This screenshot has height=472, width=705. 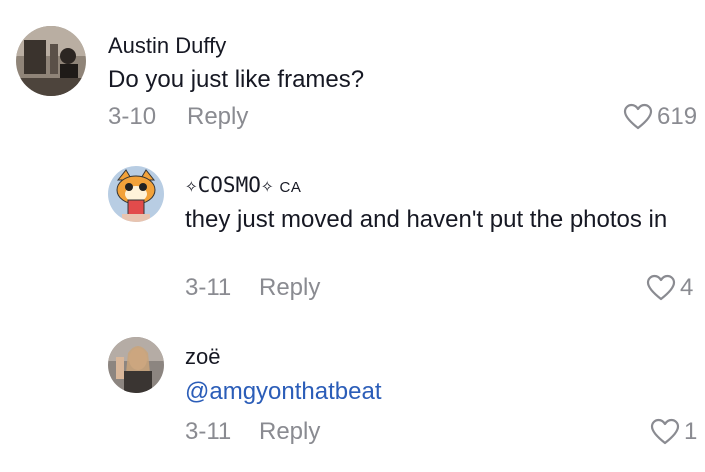 What do you see at coordinates (202, 357) in the screenshot?
I see `comment-author: zoë` at bounding box center [202, 357].